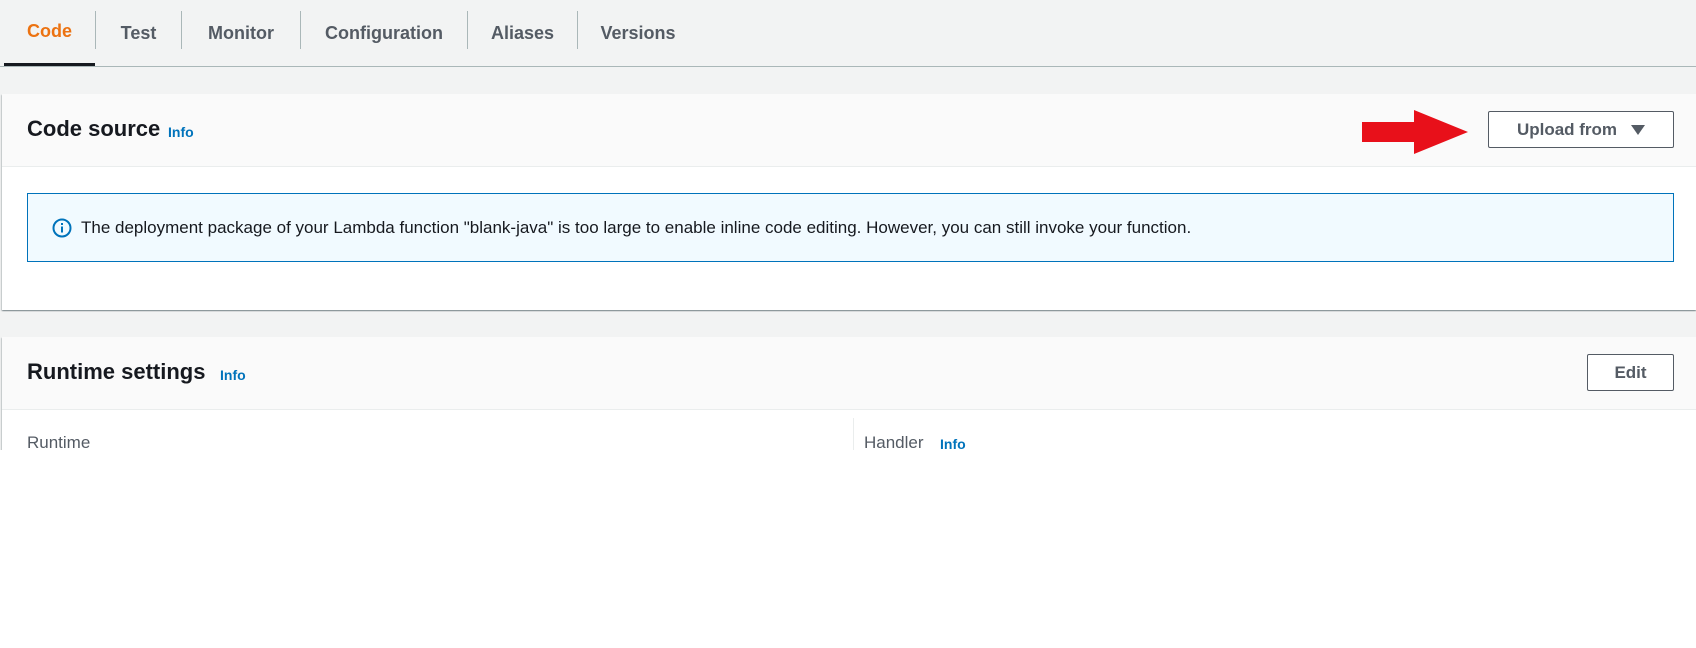  I want to click on tab-aliases: Aliases, so click(522, 33).